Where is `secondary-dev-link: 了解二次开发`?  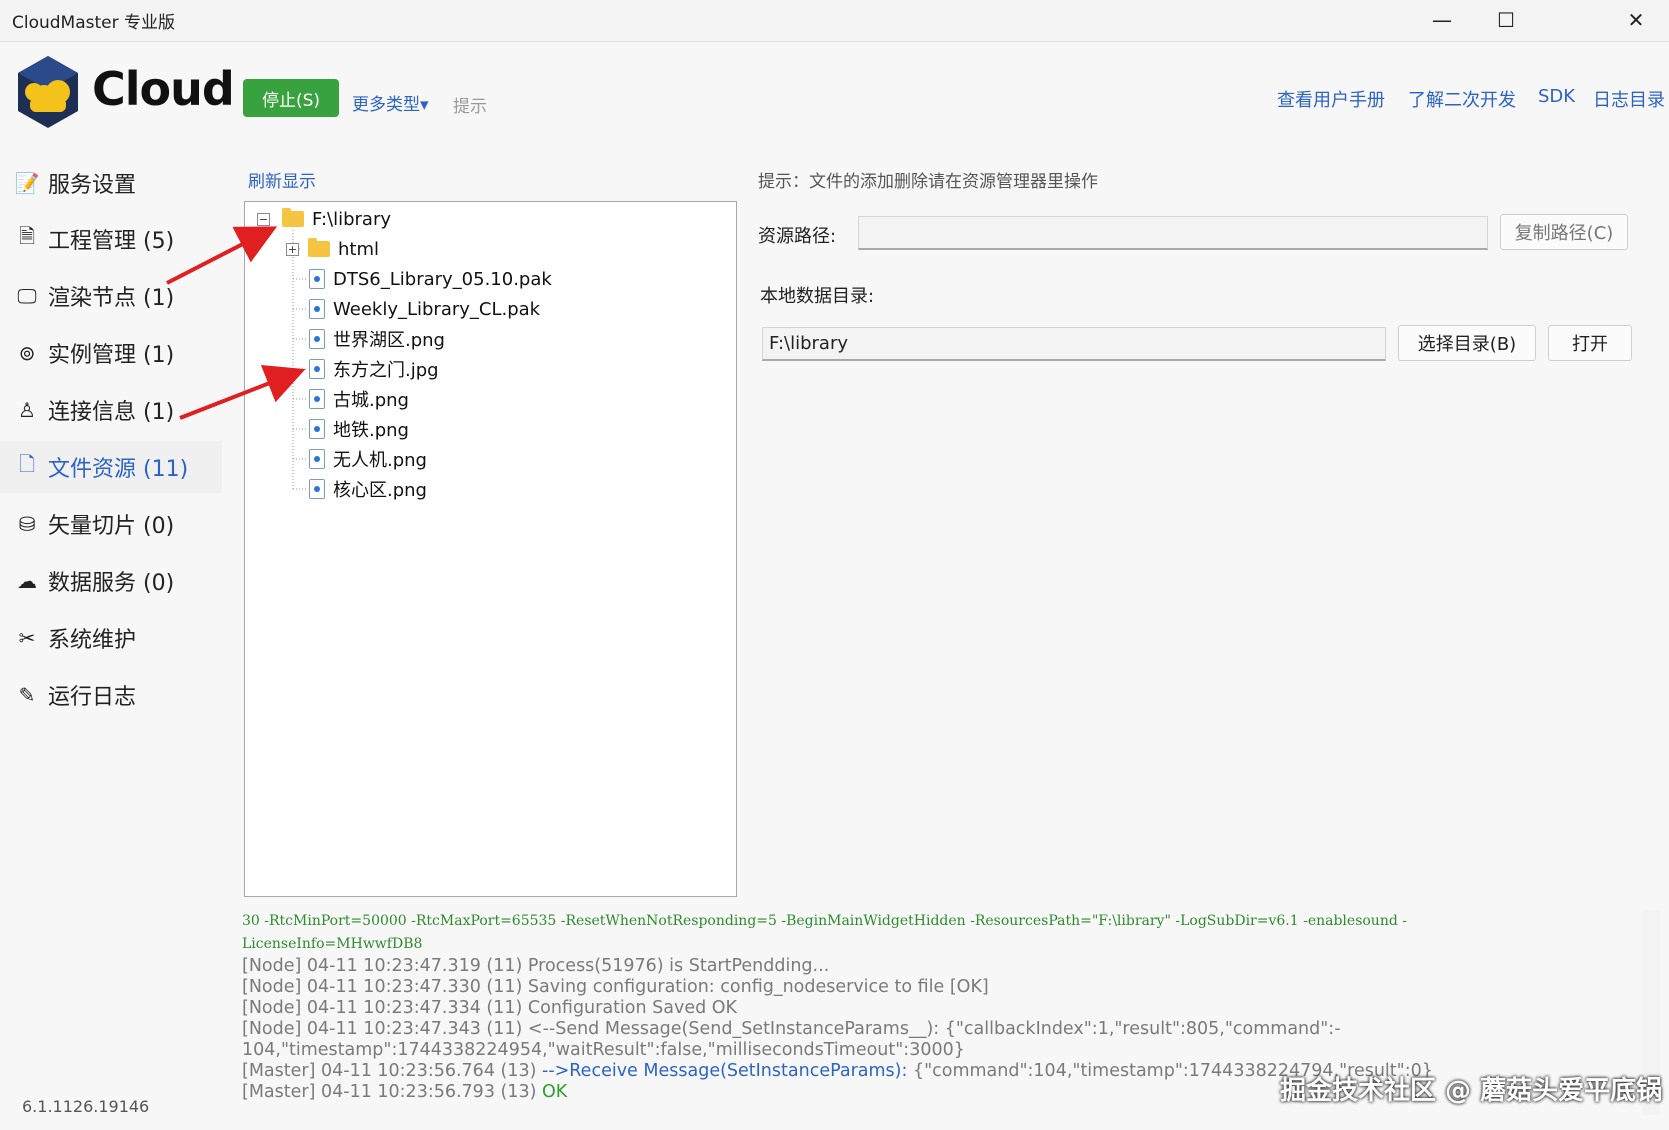
secondary-dev-link: 了解二次开发 is located at coordinates (1462, 99).